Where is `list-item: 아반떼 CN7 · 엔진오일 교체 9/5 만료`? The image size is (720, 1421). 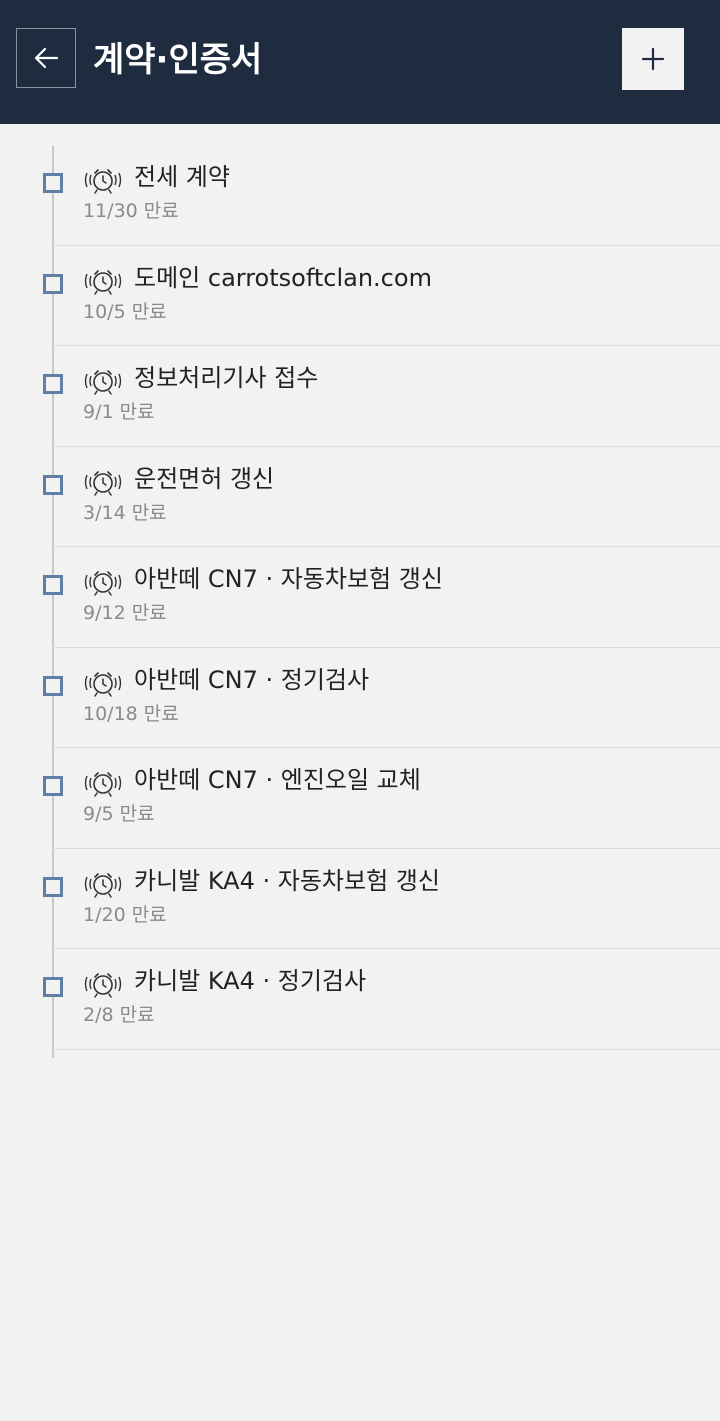 list-item: 아반떼 CN7 · 엔진오일 교체 9/5 만료 is located at coordinates (381, 798).